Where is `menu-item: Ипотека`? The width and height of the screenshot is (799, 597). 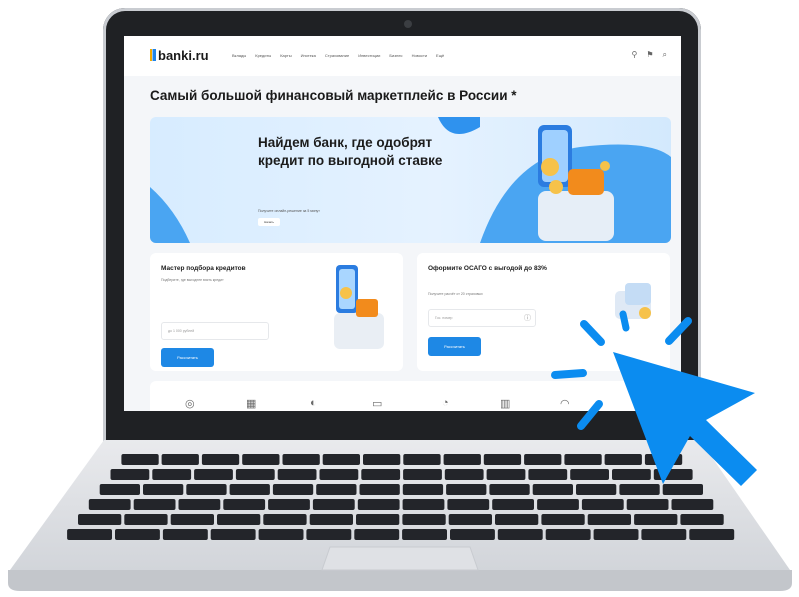
menu-item: Ипотека is located at coordinates (308, 55).